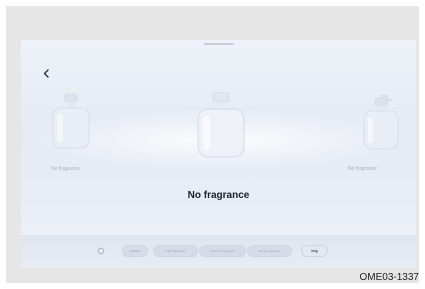 The image size is (425, 289). I want to click on light-fragrance-button: Light fragrance, so click(175, 251).